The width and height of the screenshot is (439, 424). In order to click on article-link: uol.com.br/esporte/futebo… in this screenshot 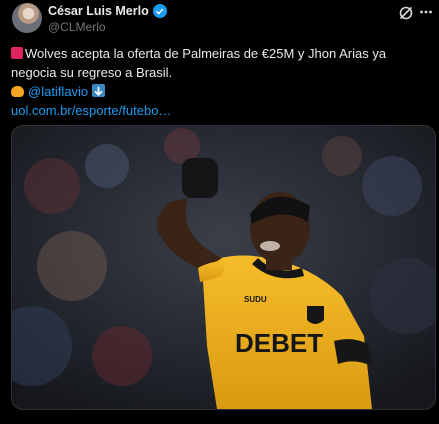, I will do `click(221, 110)`.